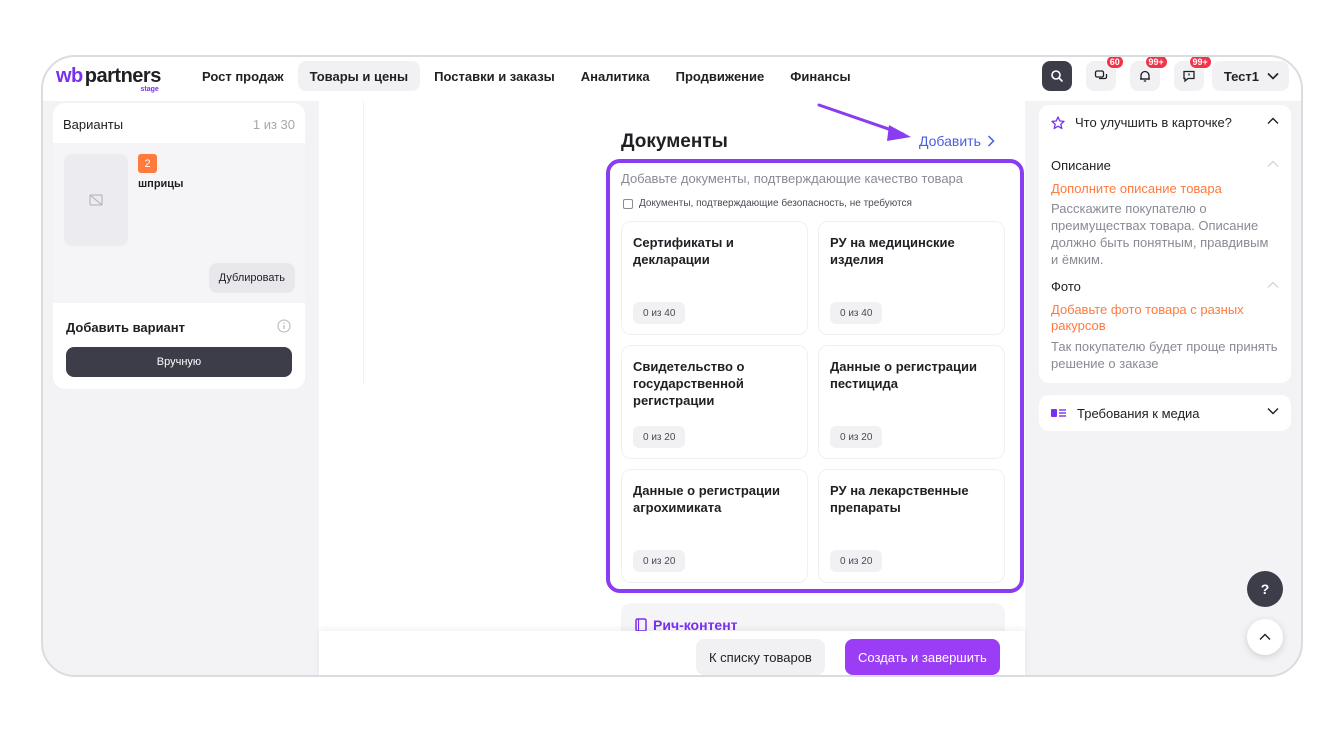 The height and width of the screenshot is (732, 1344). Describe the element at coordinates (273, 124) in the screenshot. I see `variants-count: 1 из 30` at that location.